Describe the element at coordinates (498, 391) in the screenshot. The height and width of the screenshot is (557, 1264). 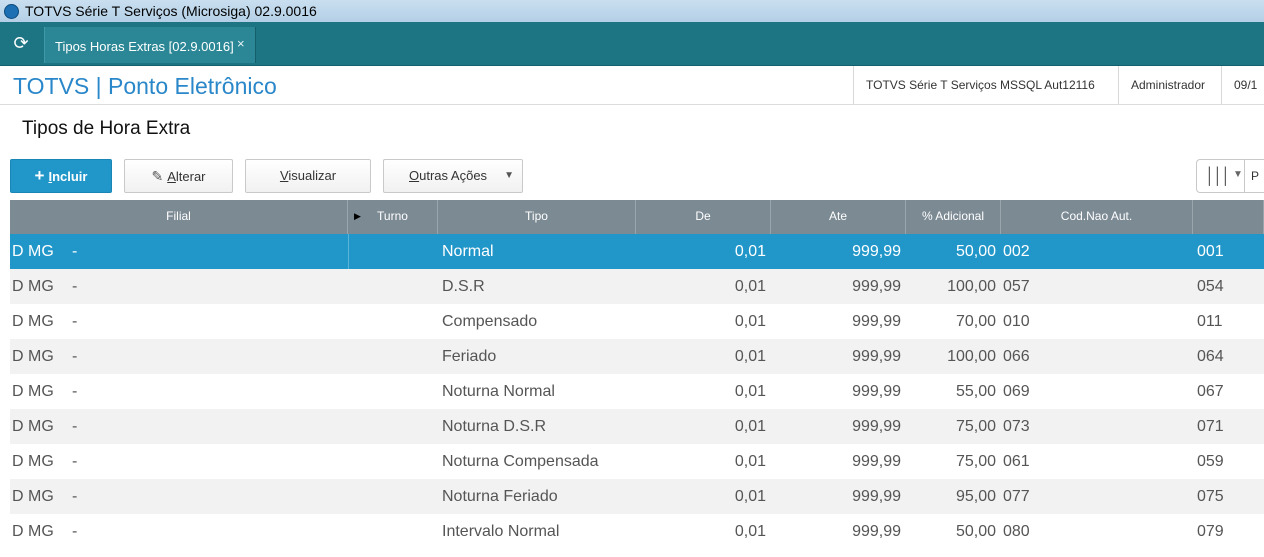
I see `cell-tipo: Noturna Normal` at that location.